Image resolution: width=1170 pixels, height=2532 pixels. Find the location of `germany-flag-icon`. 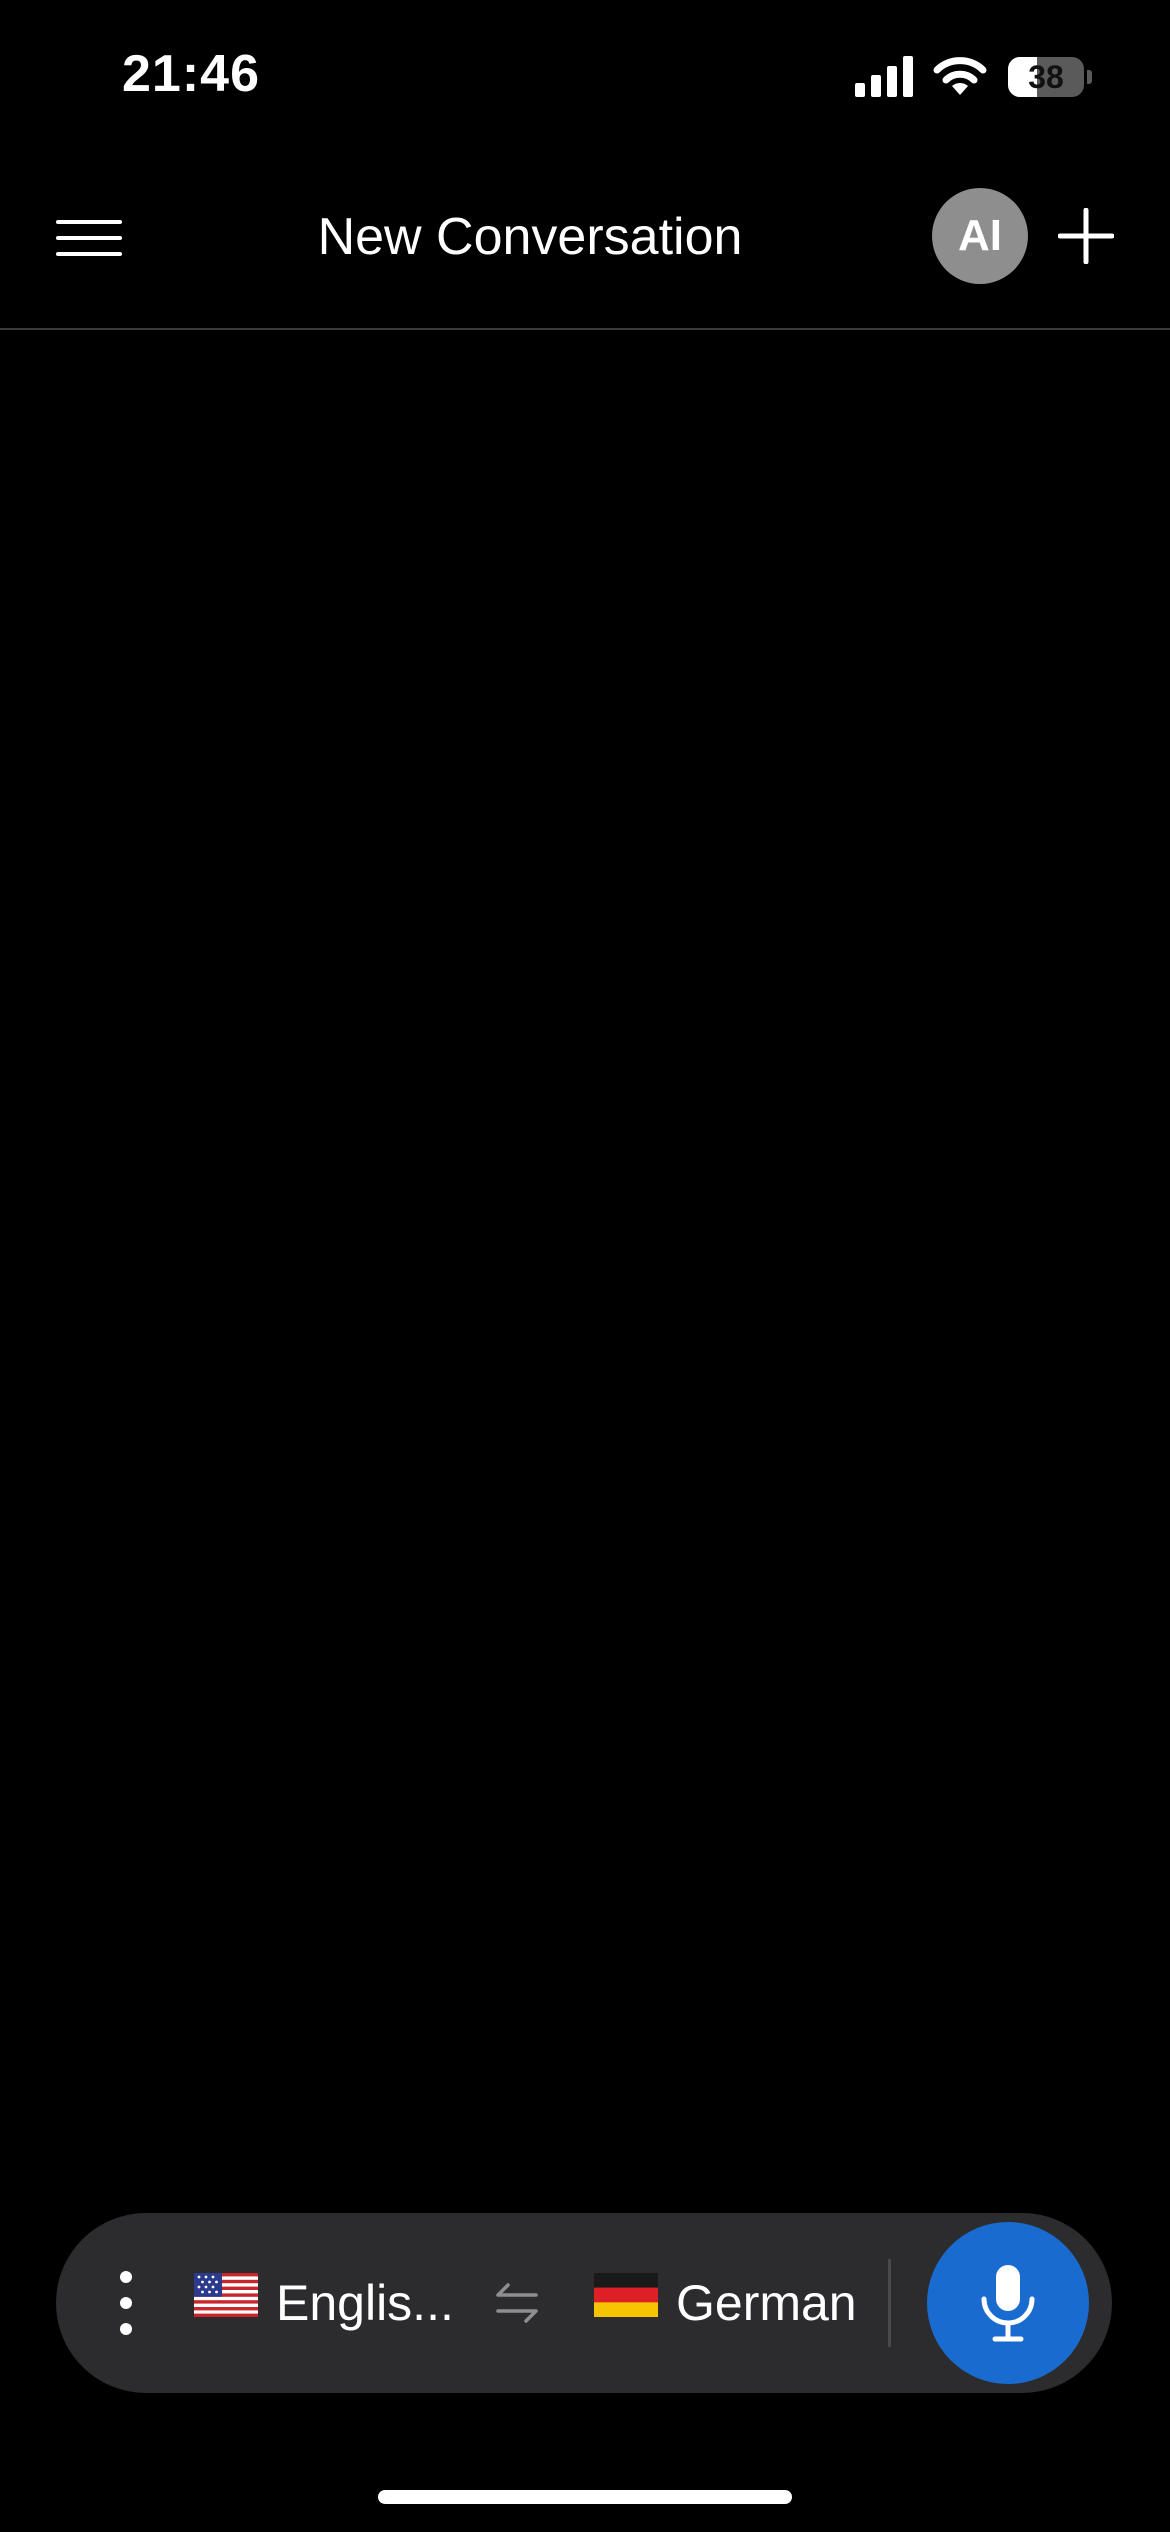

germany-flag-icon is located at coordinates (626, 2295).